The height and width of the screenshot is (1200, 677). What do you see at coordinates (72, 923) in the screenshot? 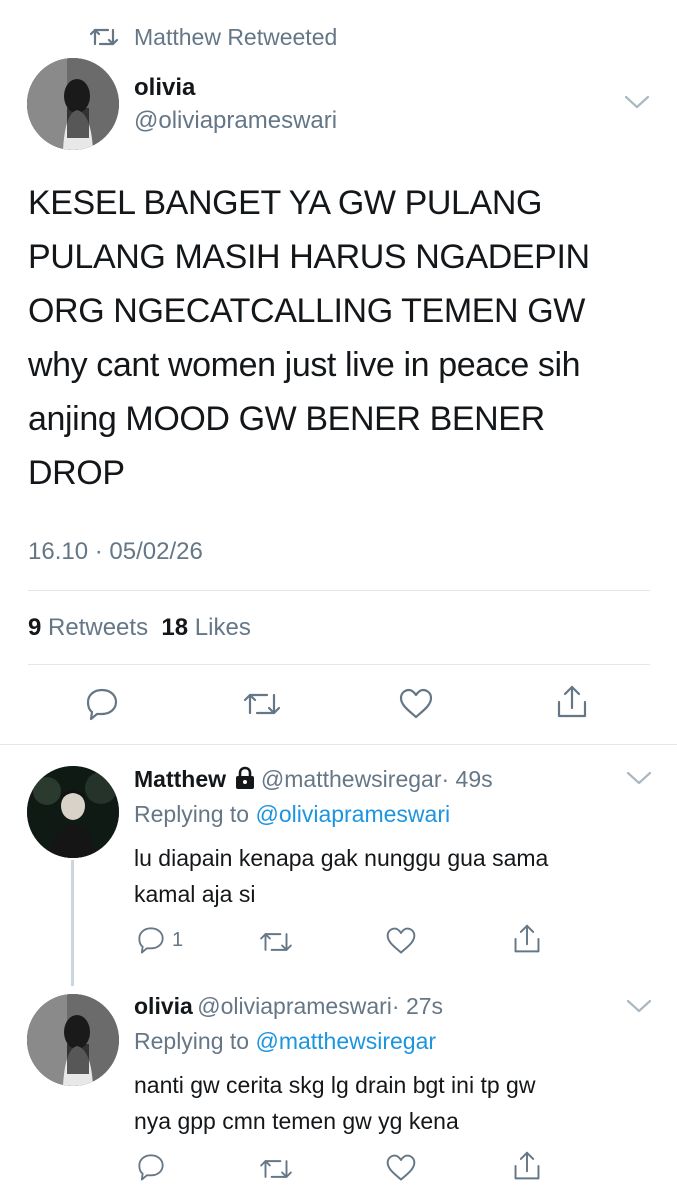
I see `thread-line` at bounding box center [72, 923].